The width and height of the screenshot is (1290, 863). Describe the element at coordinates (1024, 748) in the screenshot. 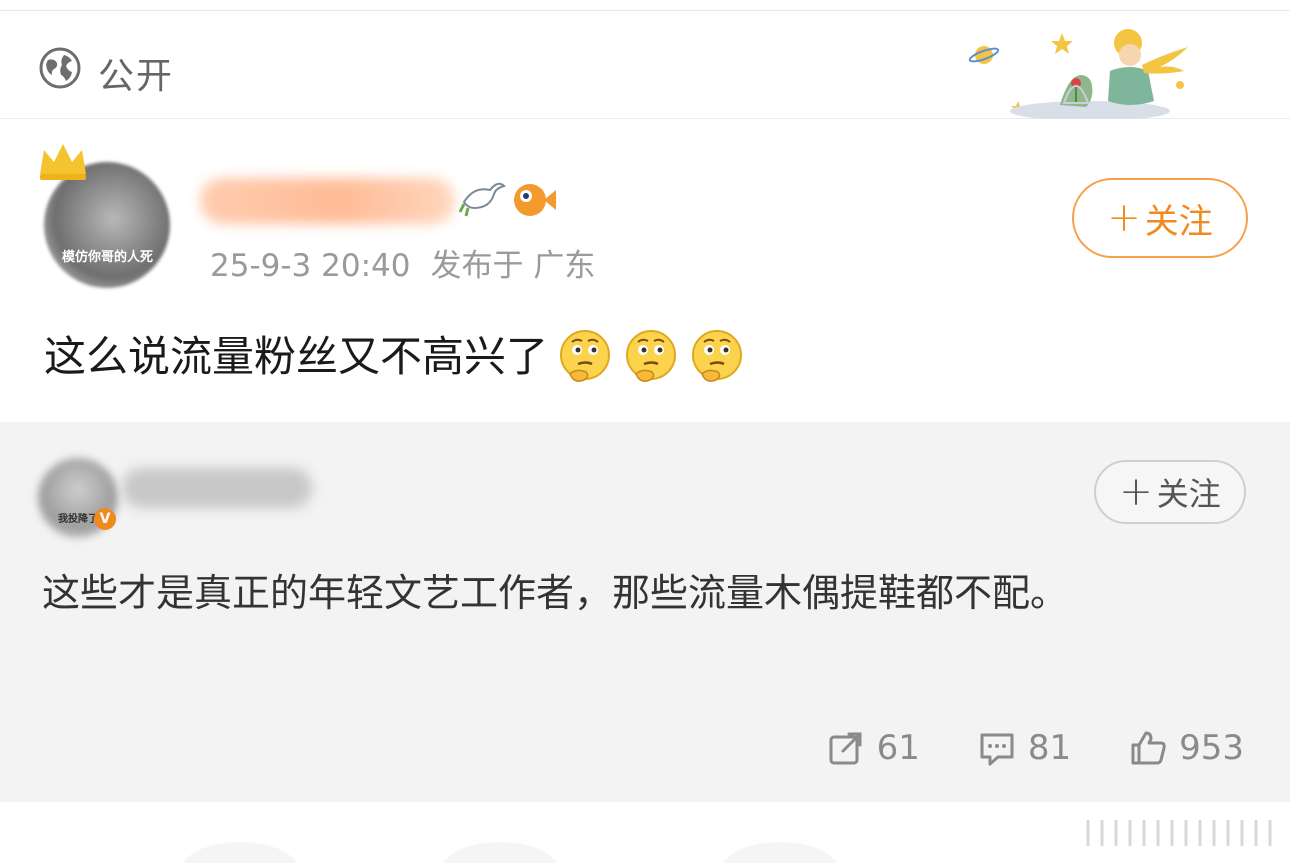

I see `comment-button: 81` at that location.